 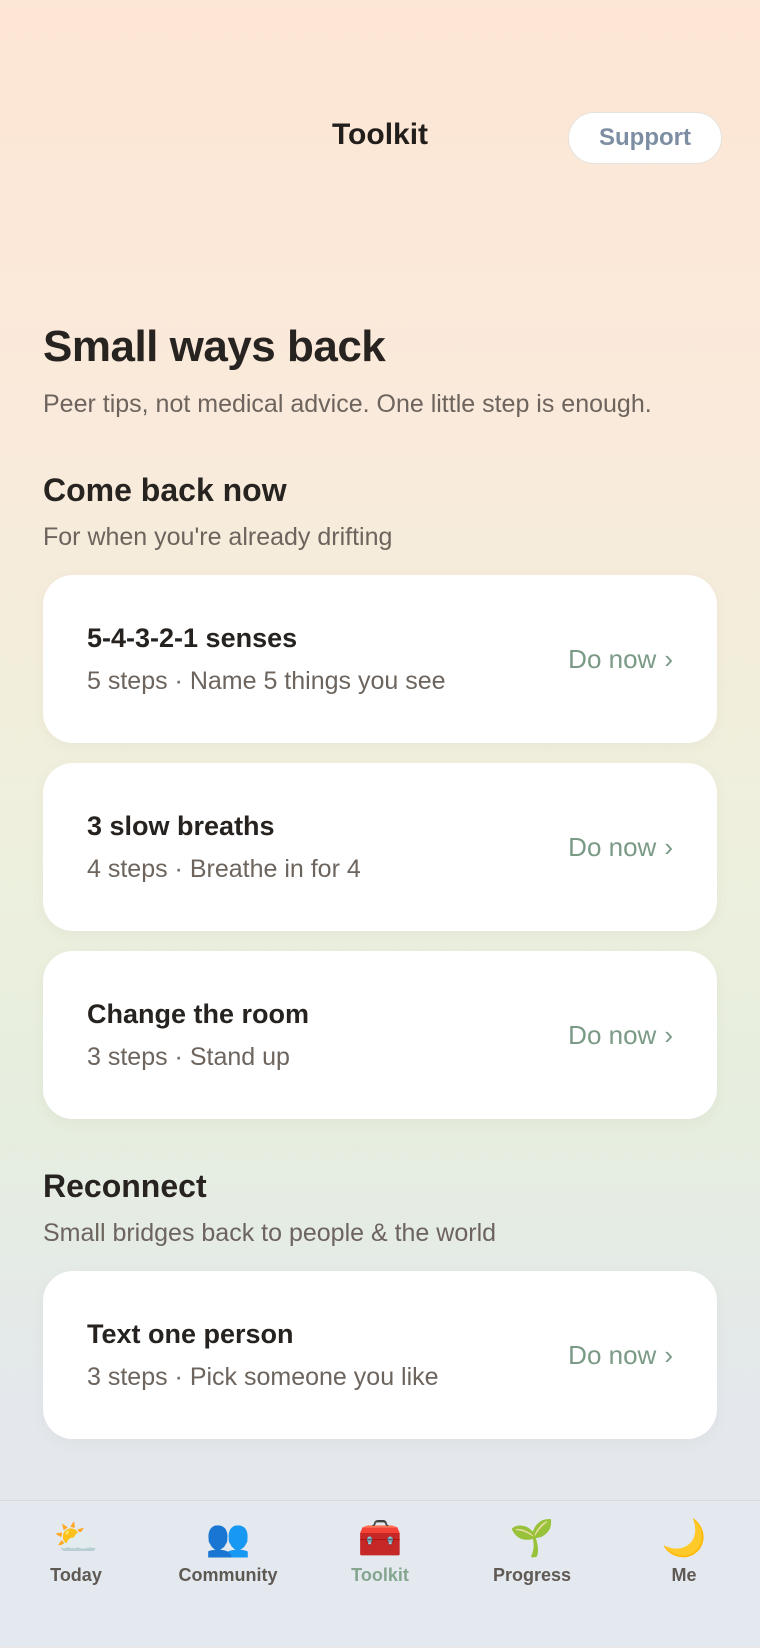 What do you see at coordinates (228, 1538) in the screenshot?
I see `people-icon: 👥` at bounding box center [228, 1538].